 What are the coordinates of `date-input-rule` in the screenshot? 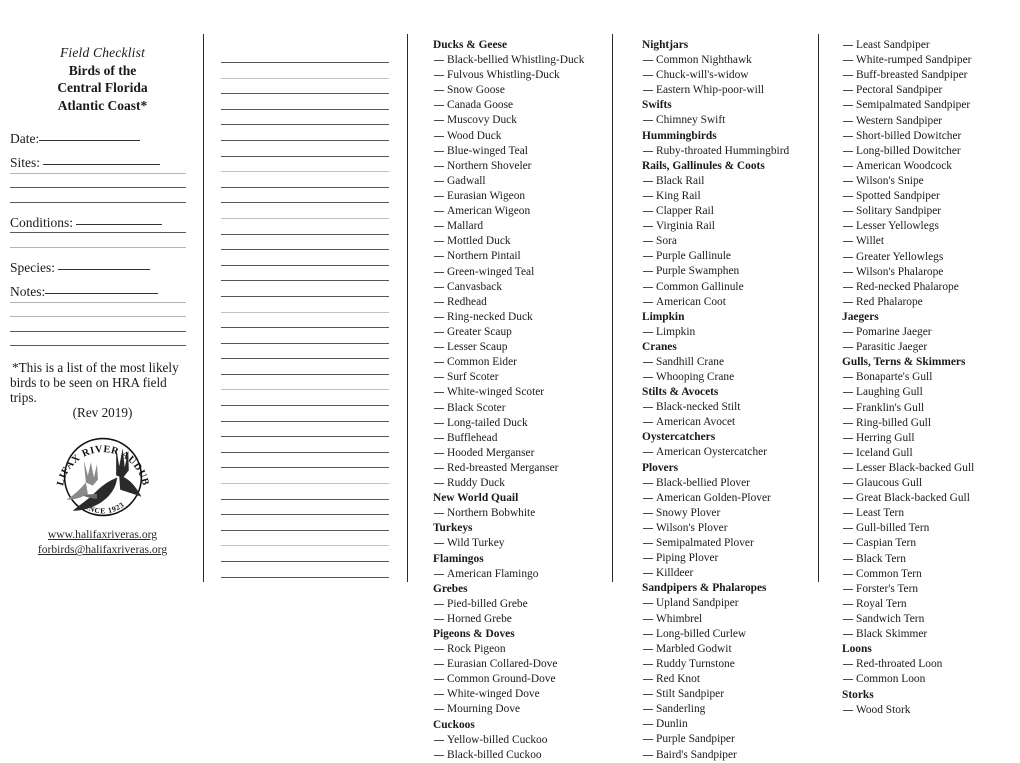 It's located at (90, 141).